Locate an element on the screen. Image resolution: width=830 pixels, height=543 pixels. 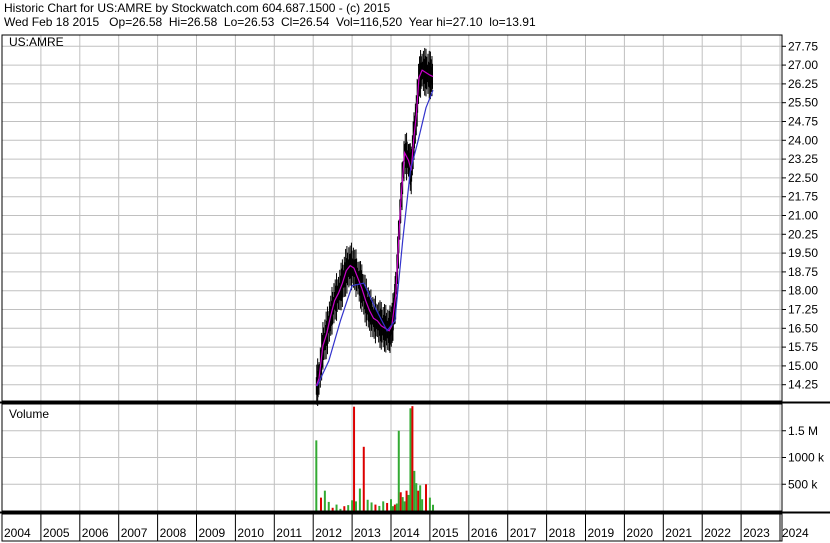
volume-axis-labels: 500 k 1000 k 1.5 M is located at coordinates (803, 457).